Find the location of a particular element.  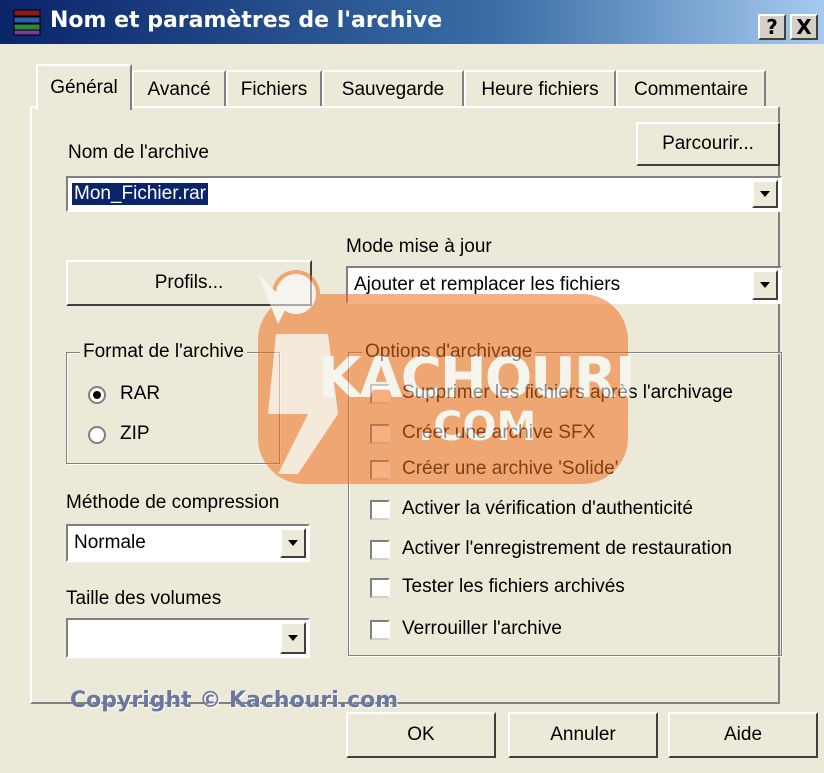

format-rar-label: RAR is located at coordinates (140, 394).